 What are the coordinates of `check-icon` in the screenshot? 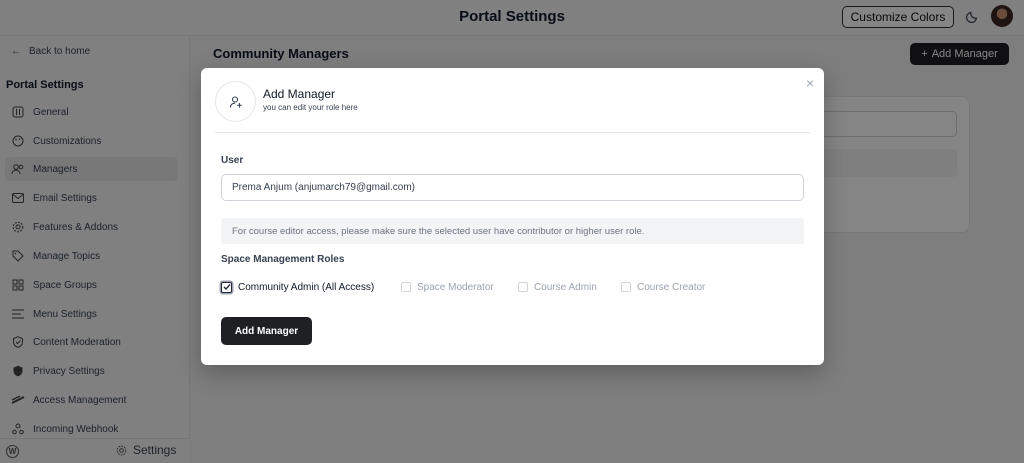 It's located at (227, 287).